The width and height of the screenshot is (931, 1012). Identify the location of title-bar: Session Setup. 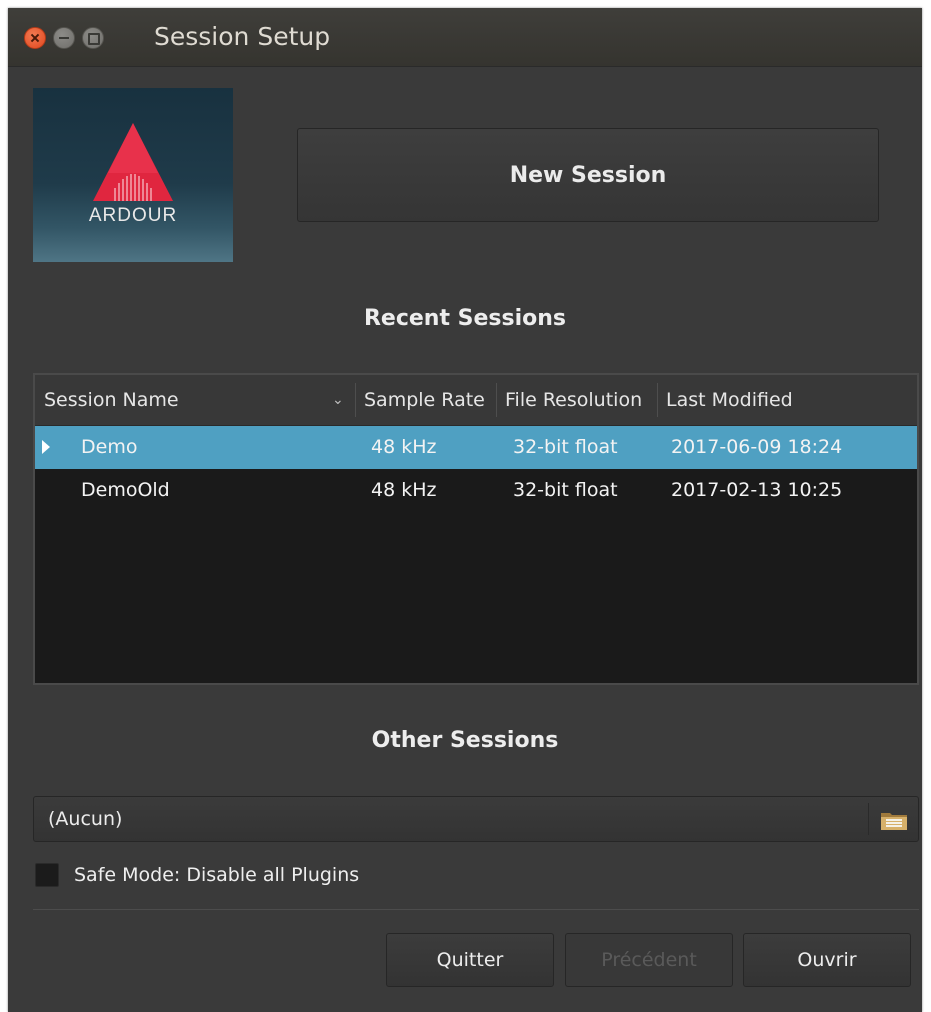
(465, 37).